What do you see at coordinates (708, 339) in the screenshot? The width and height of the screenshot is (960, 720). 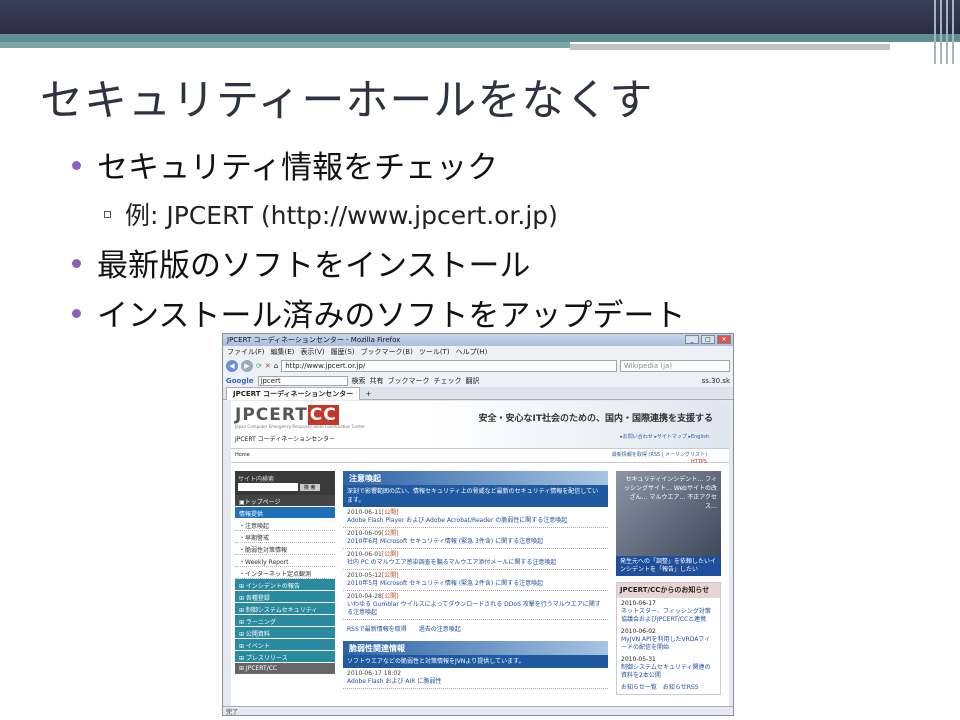 I see `maximize-icon: □` at bounding box center [708, 339].